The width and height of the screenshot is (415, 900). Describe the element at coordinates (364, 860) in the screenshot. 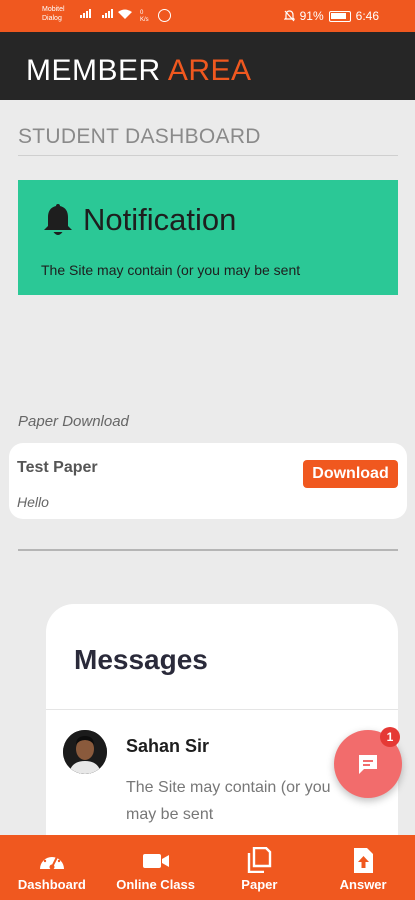

I see `file-upload-icon` at that location.